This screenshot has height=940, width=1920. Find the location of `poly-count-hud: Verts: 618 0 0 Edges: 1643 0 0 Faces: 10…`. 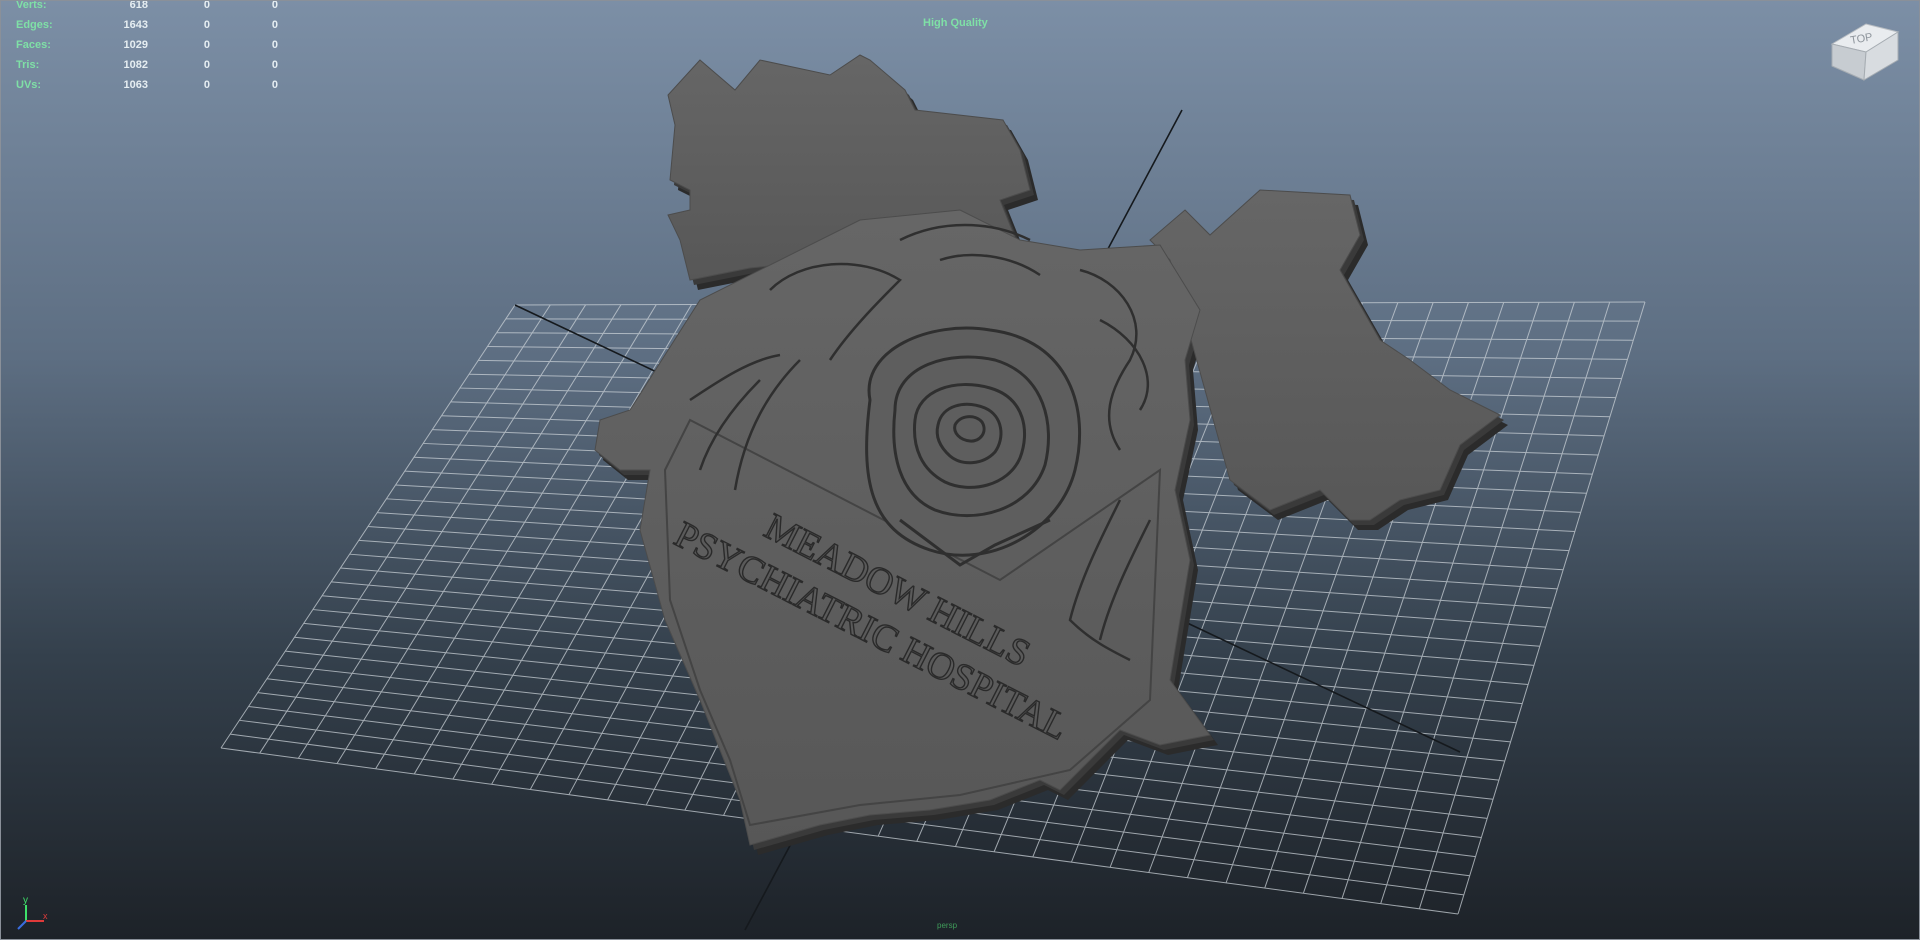

poly-count-hud: Verts: 618 0 0 Edges: 1643 0 0 Faces: 10… is located at coordinates (147, 47).